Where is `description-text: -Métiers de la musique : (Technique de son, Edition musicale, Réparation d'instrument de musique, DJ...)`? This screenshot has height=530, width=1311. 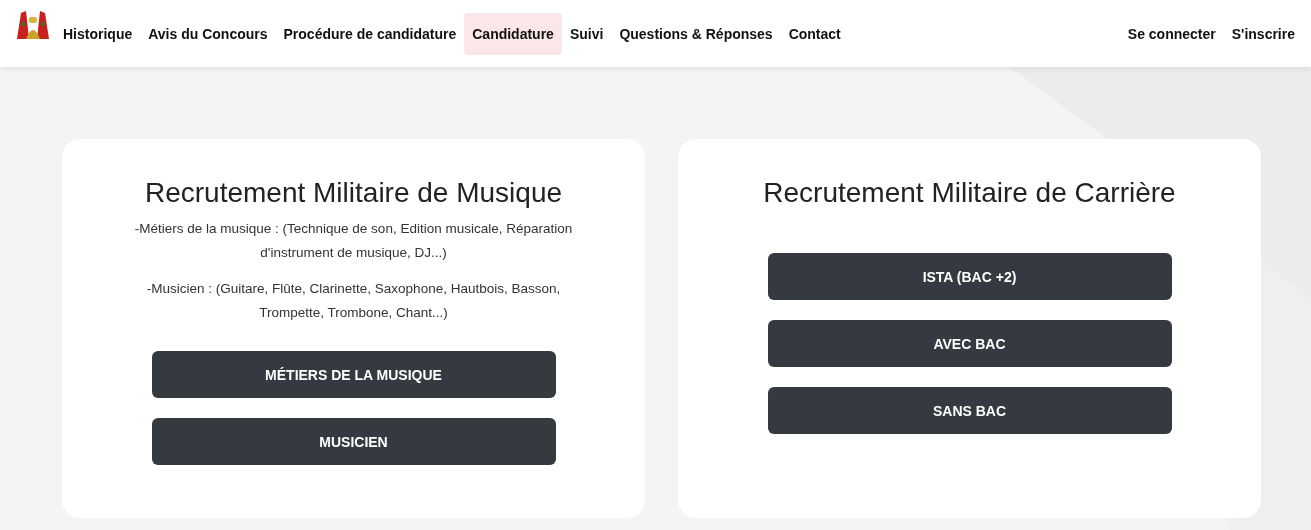
description-text: -Métiers de la musique : (Technique de son, Edition musicale, Réparation d'instrument de musique, DJ...) is located at coordinates (353, 241).